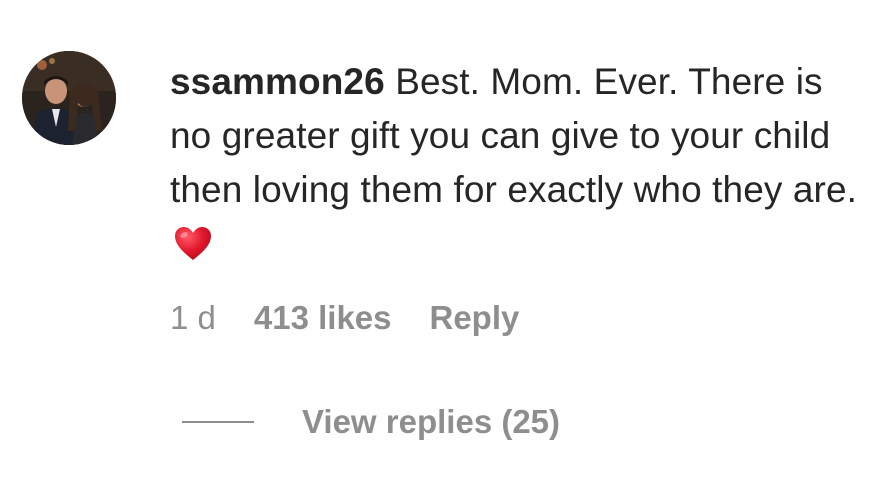  What do you see at coordinates (69, 98) in the screenshot?
I see `avatar` at bounding box center [69, 98].